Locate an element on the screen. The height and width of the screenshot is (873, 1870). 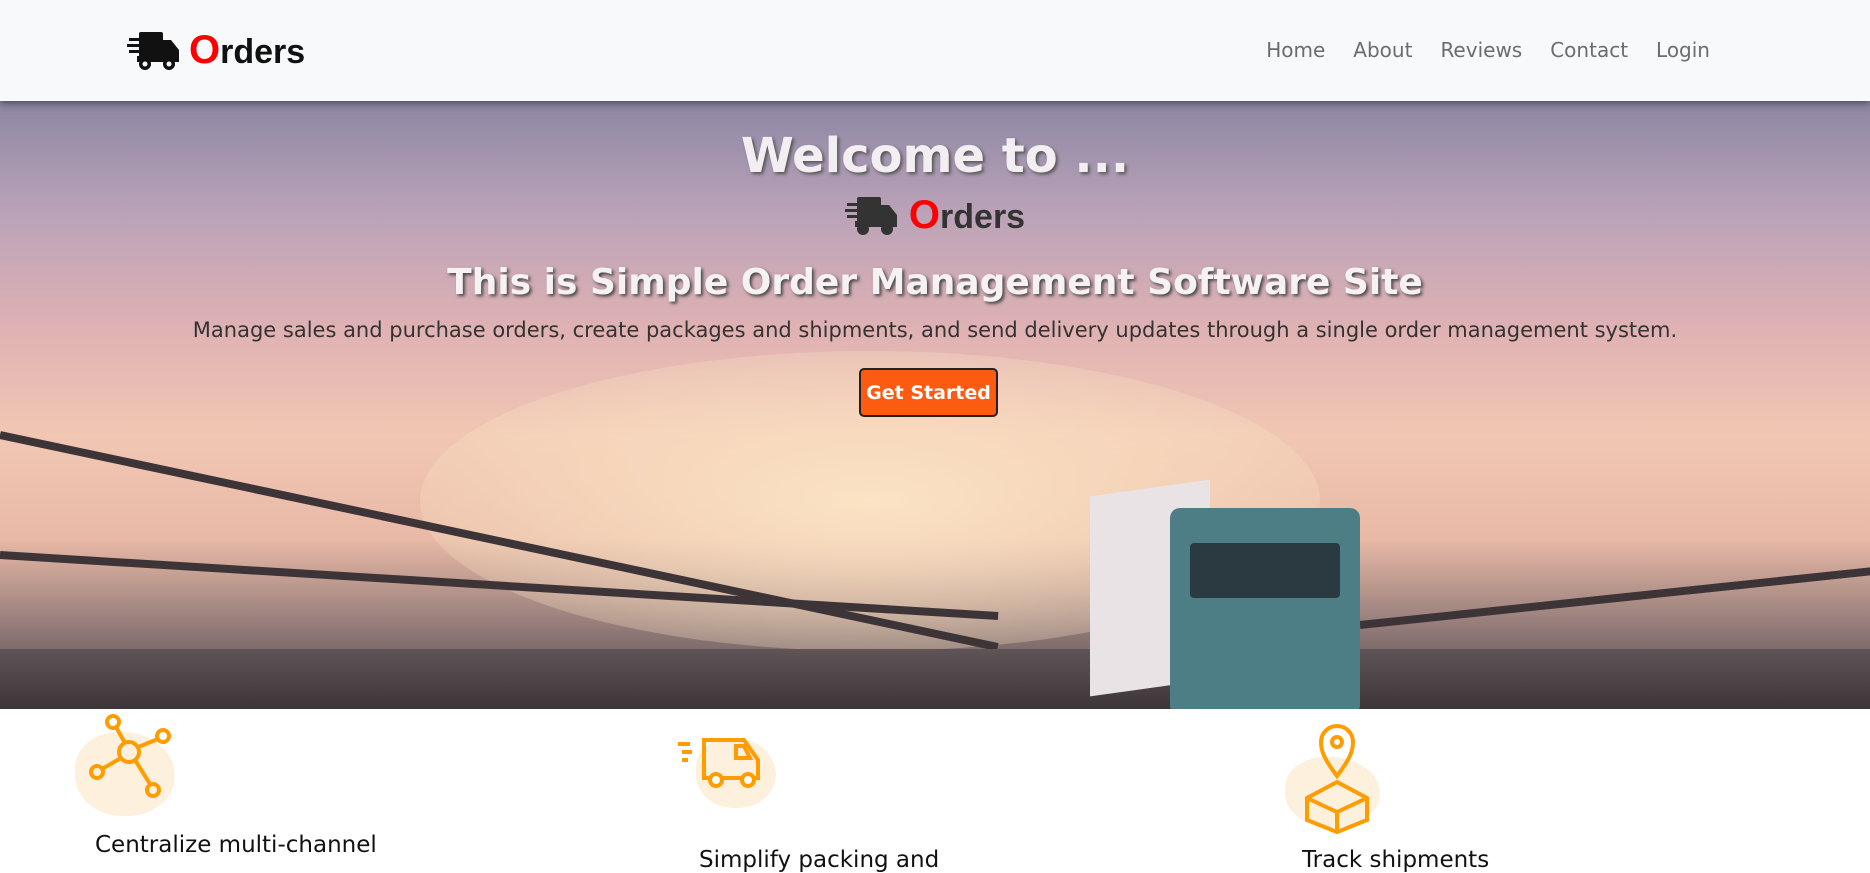
feature-title: Centralize multi-channel is located at coordinates (236, 845).